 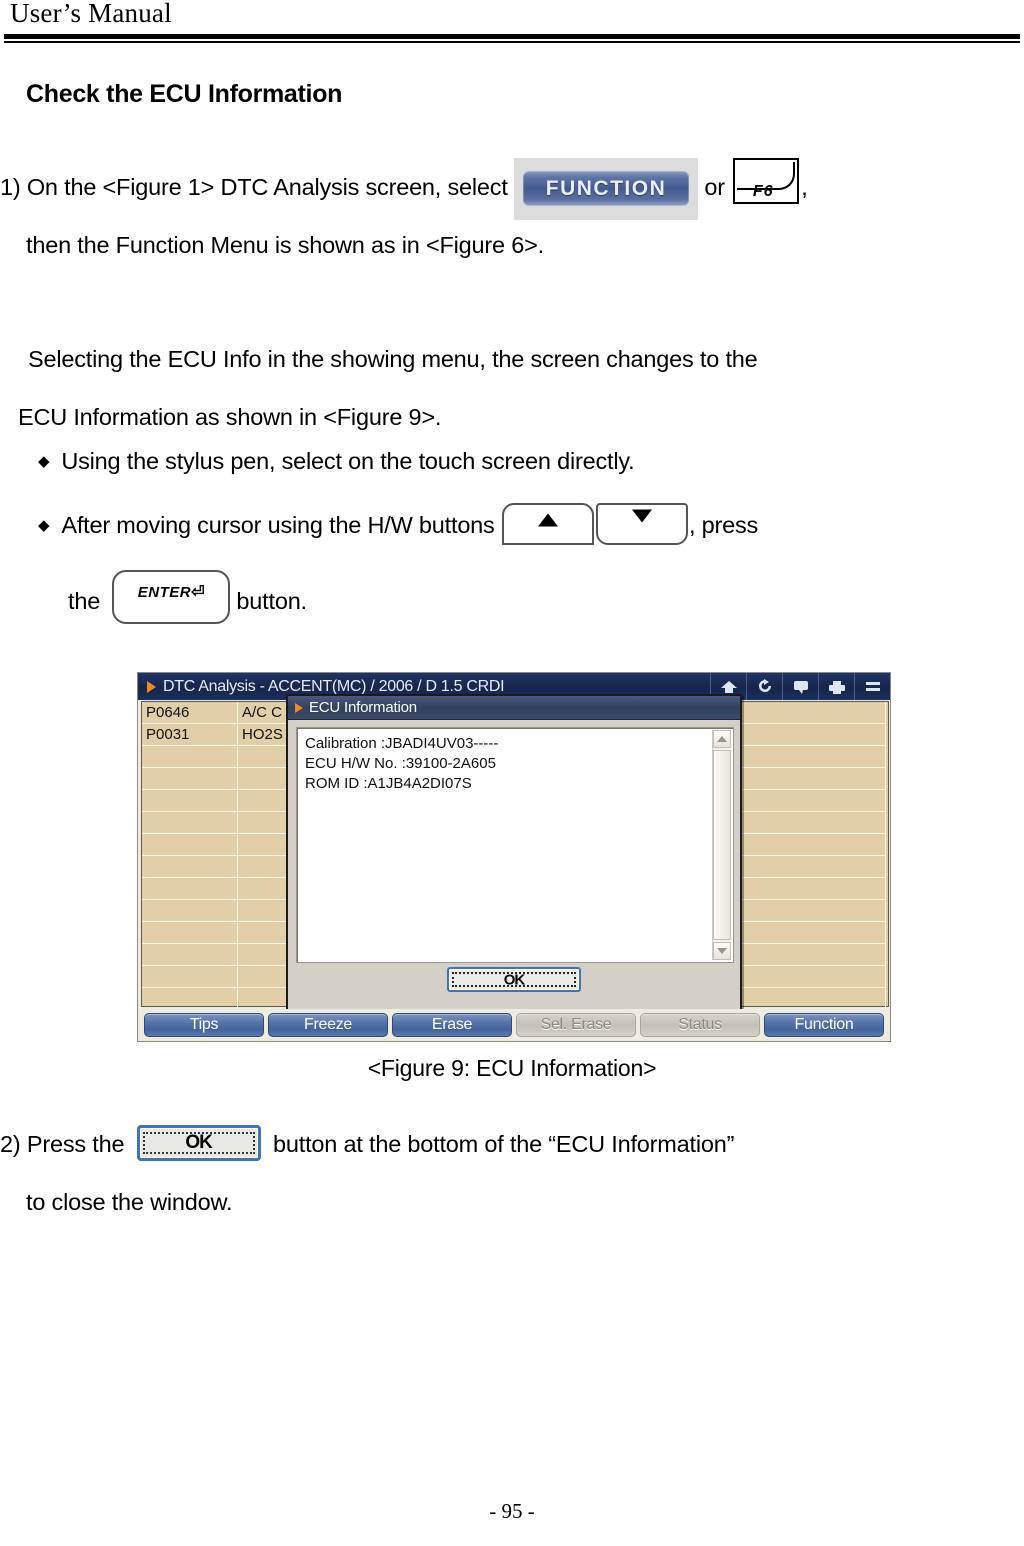 I want to click on printer-icon, so click(x=836, y=686).